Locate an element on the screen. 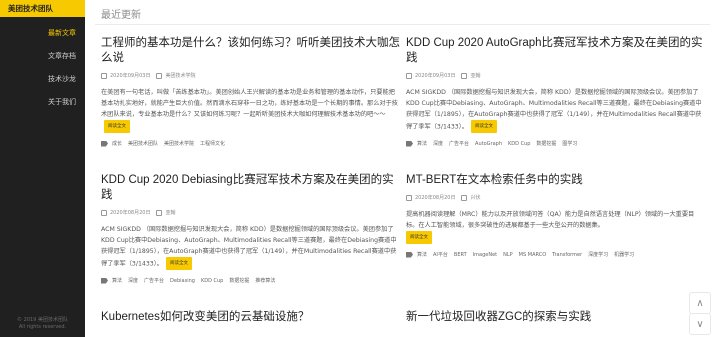  tag: BERT is located at coordinates (460, 255).